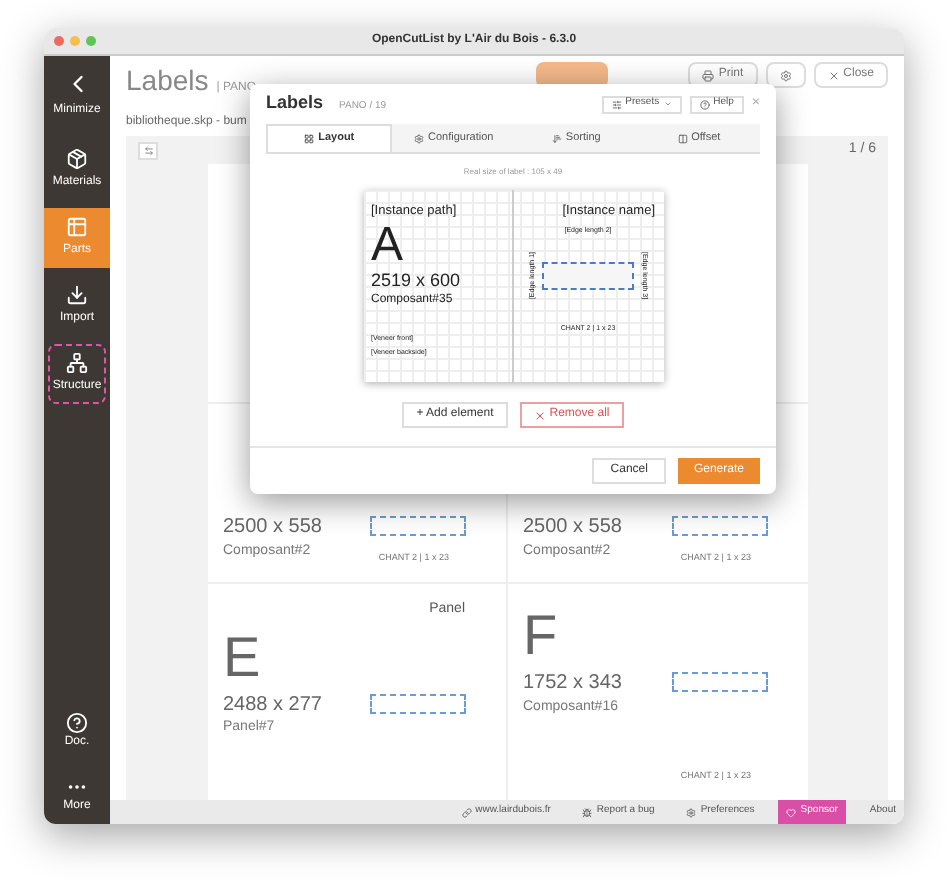  Describe the element at coordinates (417, 280) in the screenshot. I see `preview-dimensions: 2519 x 600` at that location.